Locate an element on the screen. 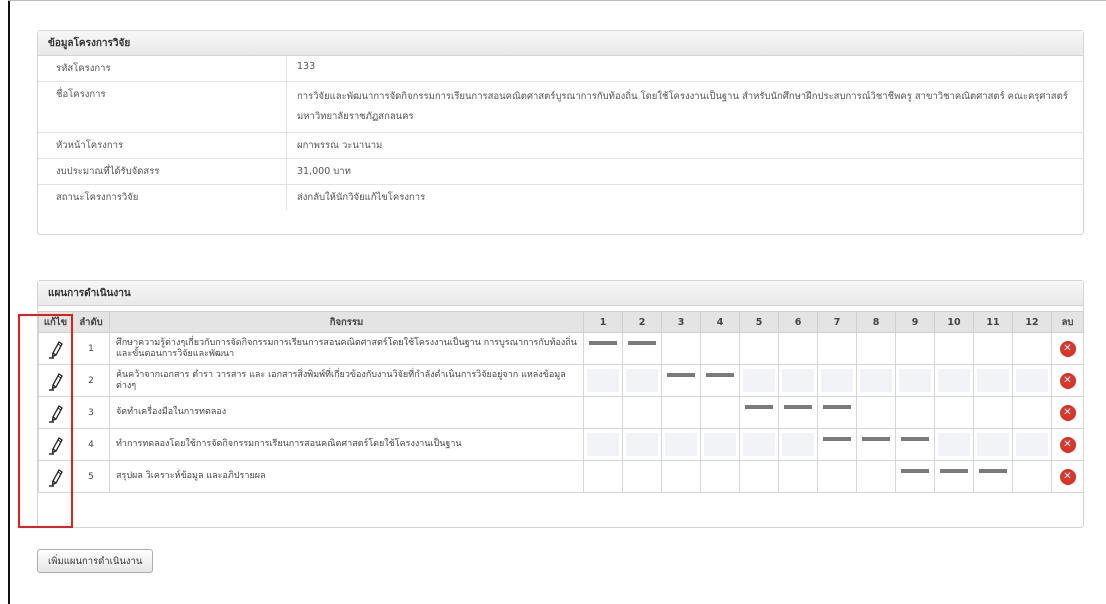  header-month: 5 is located at coordinates (759, 322).